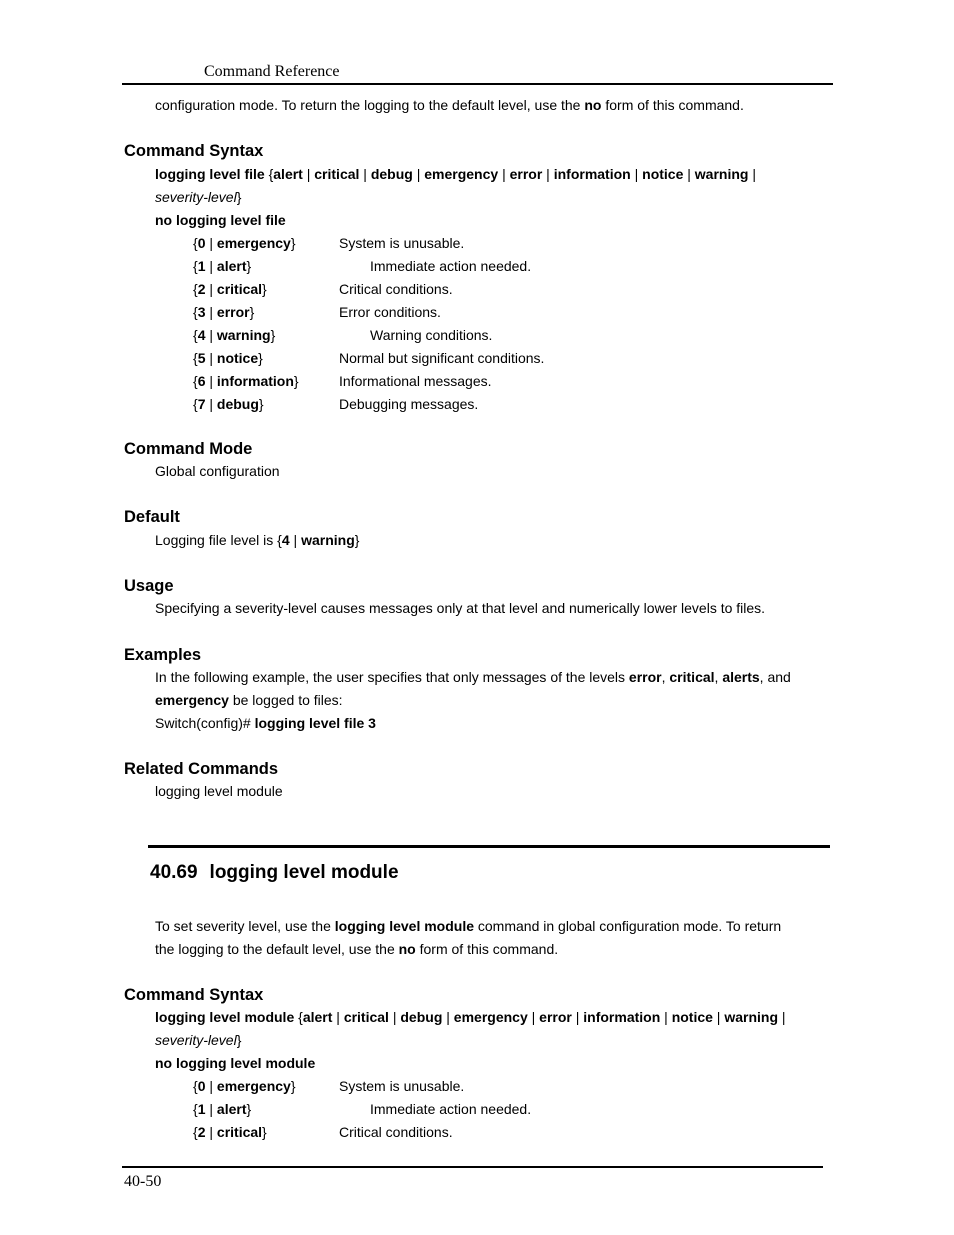 This screenshot has height=1235, width=954. What do you see at coordinates (477, 84) in the screenshot?
I see `header-rule` at bounding box center [477, 84].